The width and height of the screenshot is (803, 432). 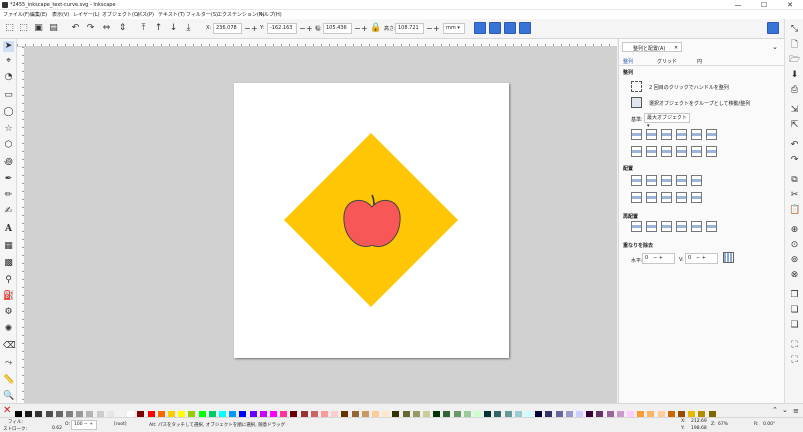 What do you see at coordinates (302, 28) in the screenshot?
I see `y-decrement-button: −` at bounding box center [302, 28].